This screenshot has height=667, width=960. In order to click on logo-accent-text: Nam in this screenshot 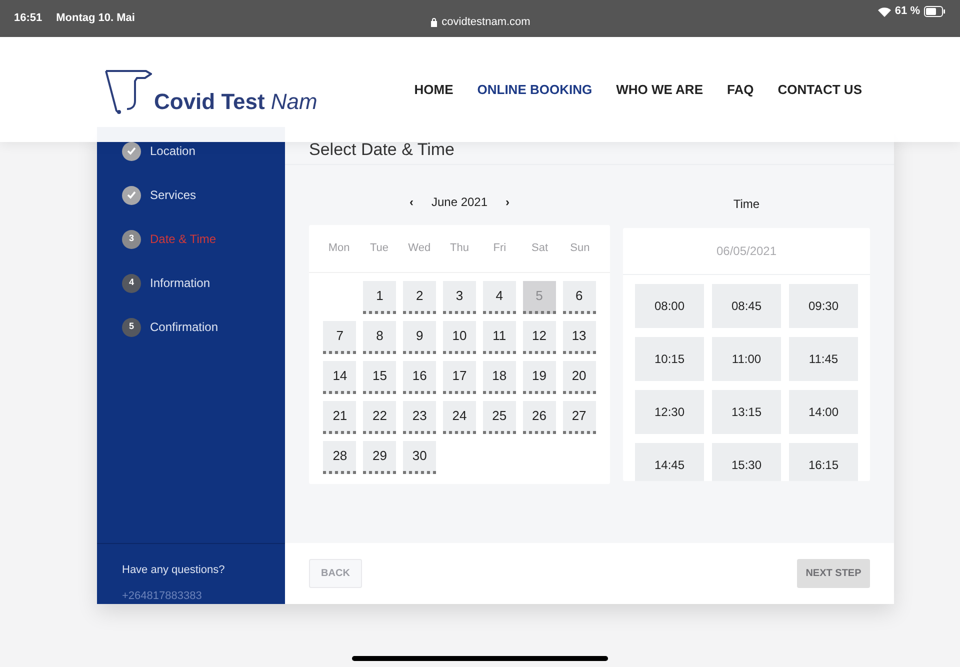, I will do `click(294, 101)`.